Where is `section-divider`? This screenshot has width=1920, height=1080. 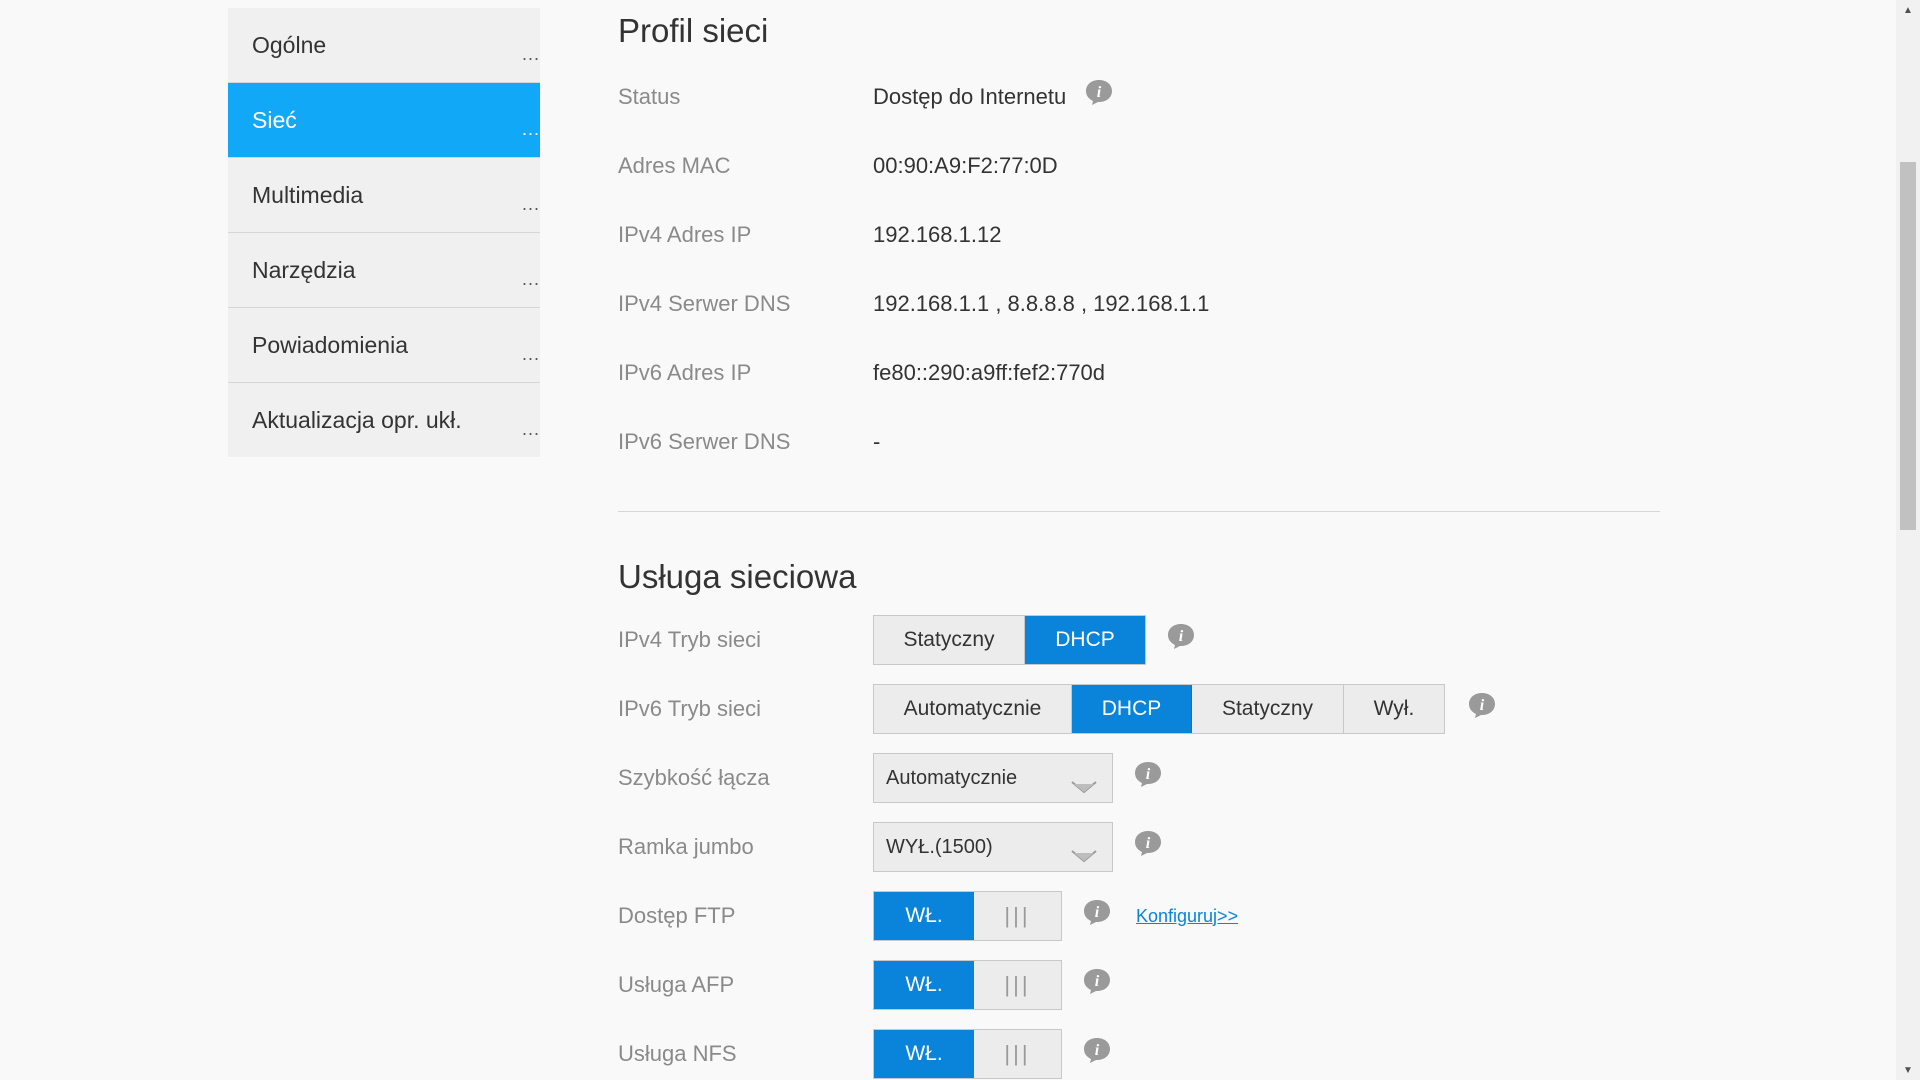
section-divider is located at coordinates (1139, 511).